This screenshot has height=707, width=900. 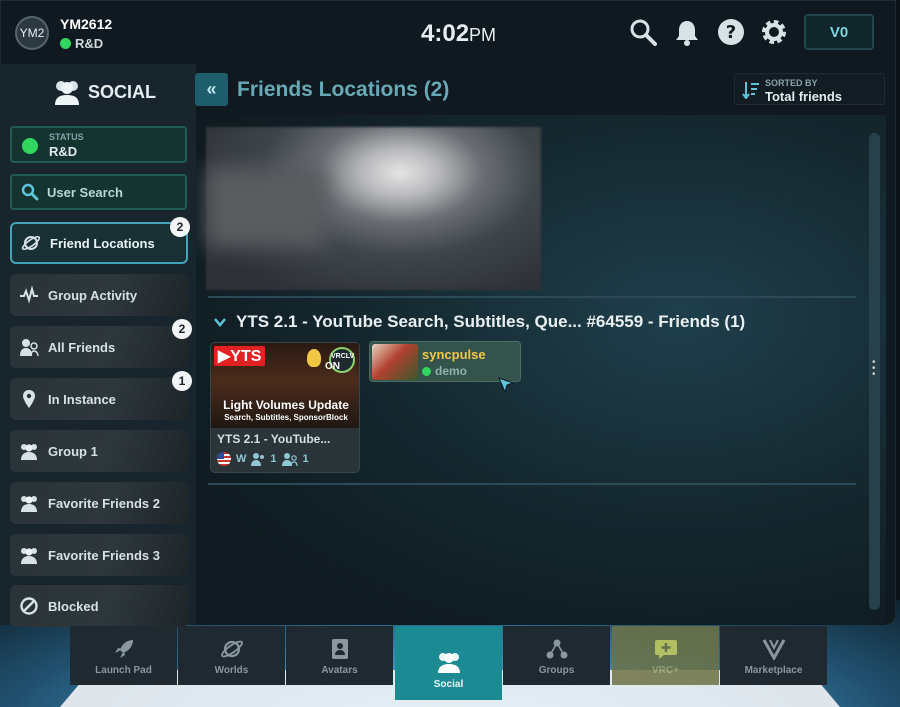 What do you see at coordinates (791, 83) in the screenshot?
I see `sorted-by-label: SORTED BY` at bounding box center [791, 83].